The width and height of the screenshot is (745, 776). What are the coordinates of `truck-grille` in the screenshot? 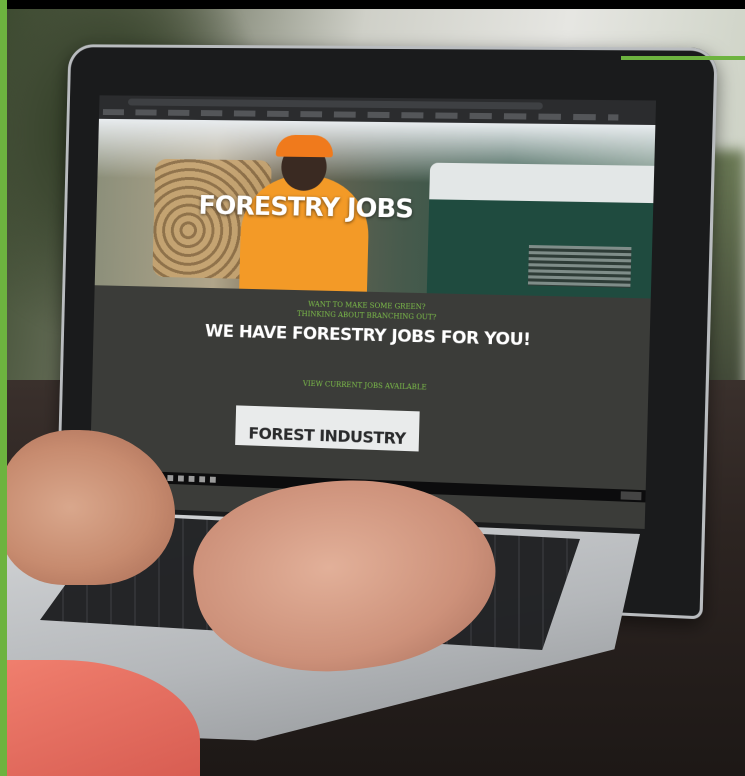 It's located at (580, 266).